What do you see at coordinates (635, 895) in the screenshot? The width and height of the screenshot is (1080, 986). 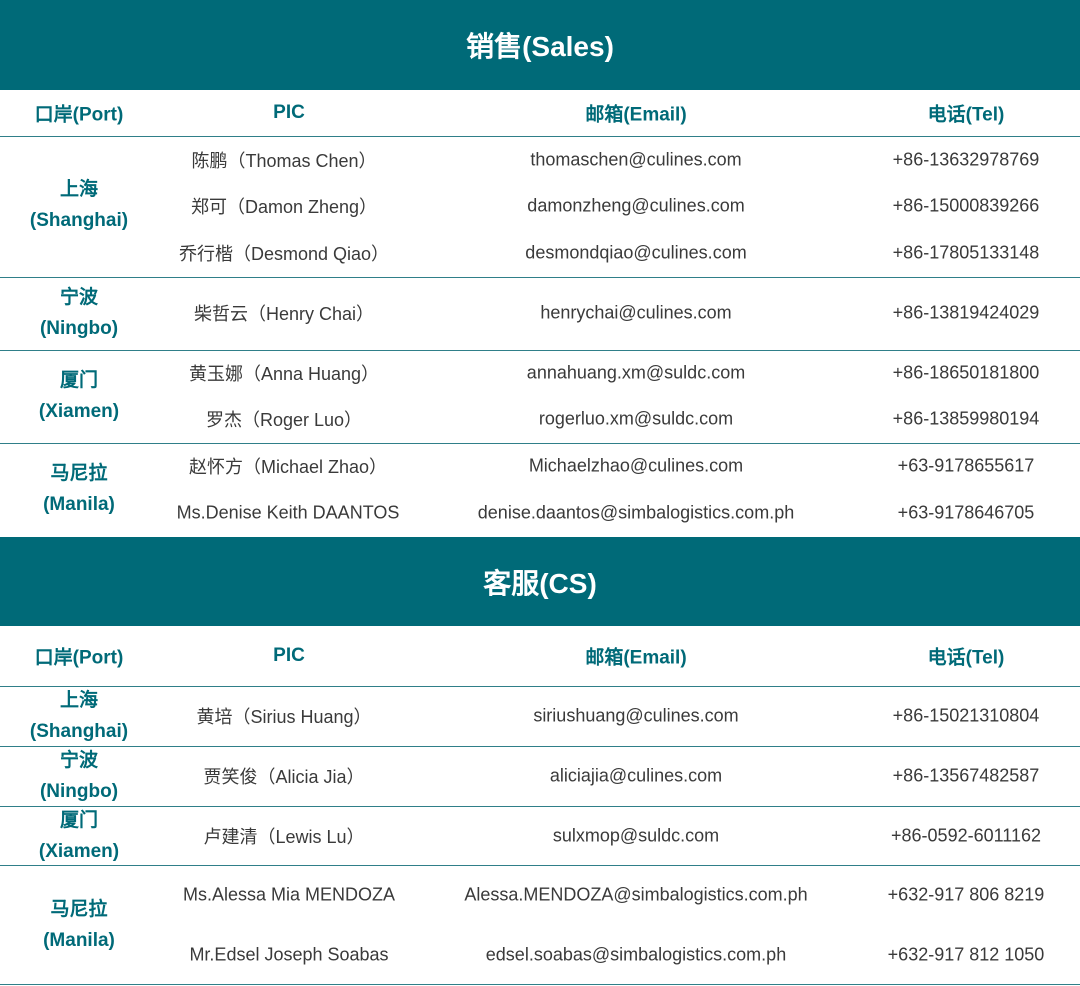 I see `email-link: Alessa.MENDOZA@simbalogistics.com.ph` at bounding box center [635, 895].